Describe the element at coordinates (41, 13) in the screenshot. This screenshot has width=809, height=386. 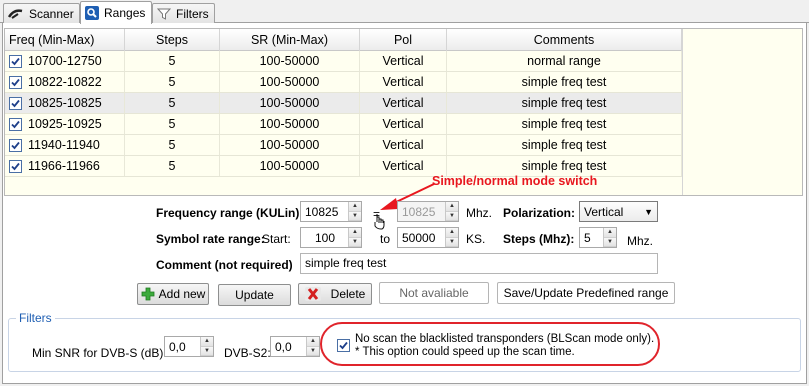
I see `tab-scanner: Scanner` at that location.